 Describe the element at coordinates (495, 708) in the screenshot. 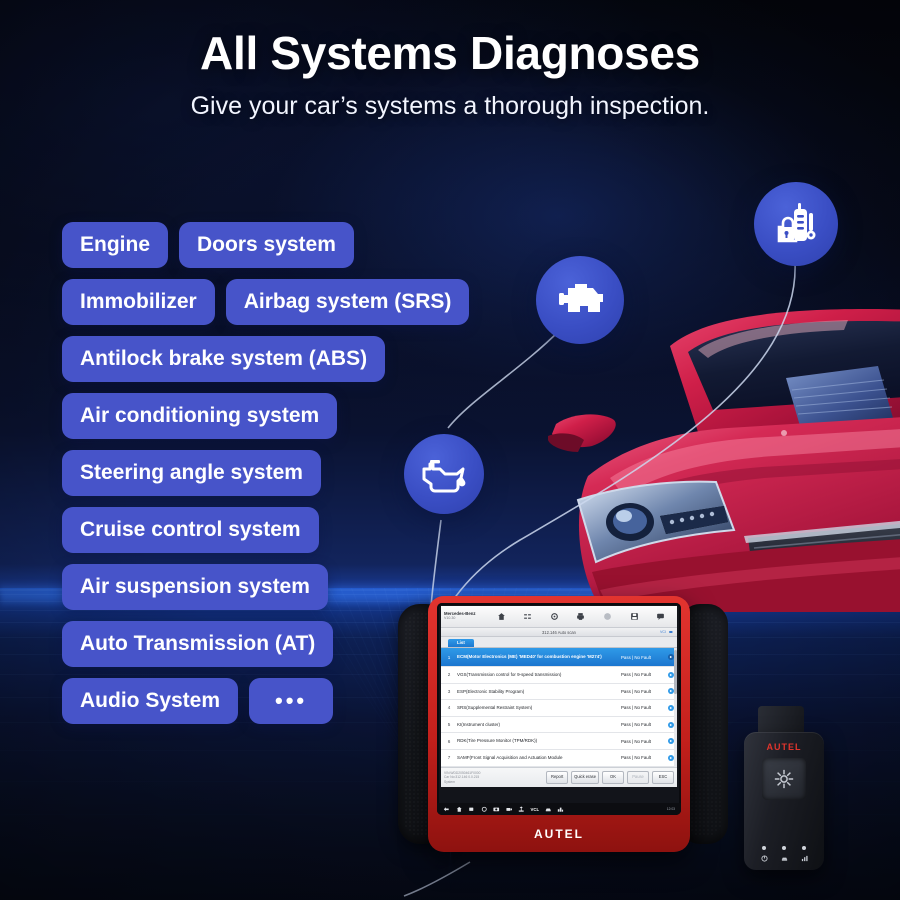

I see `system-name: SRS(Supplemental Restraint System)` at that location.